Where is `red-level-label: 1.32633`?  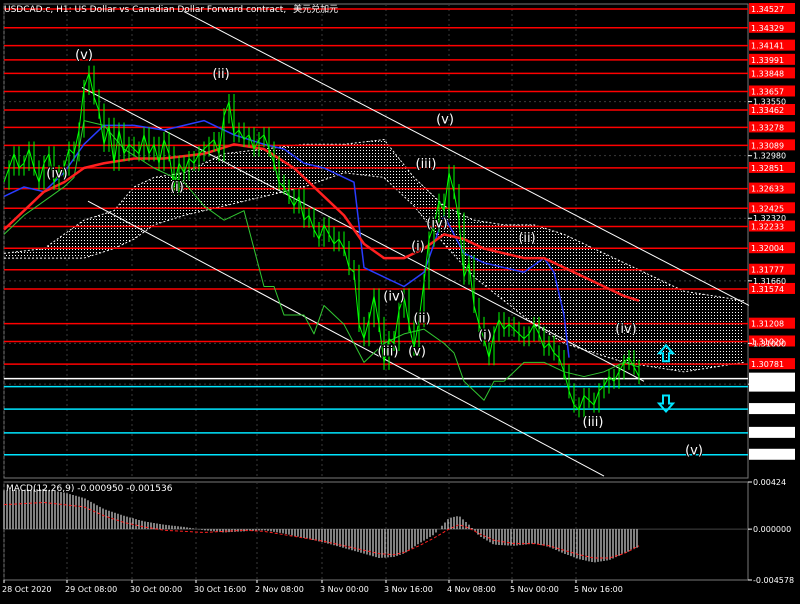
red-level-label: 1.32633 is located at coordinates (767, 189).